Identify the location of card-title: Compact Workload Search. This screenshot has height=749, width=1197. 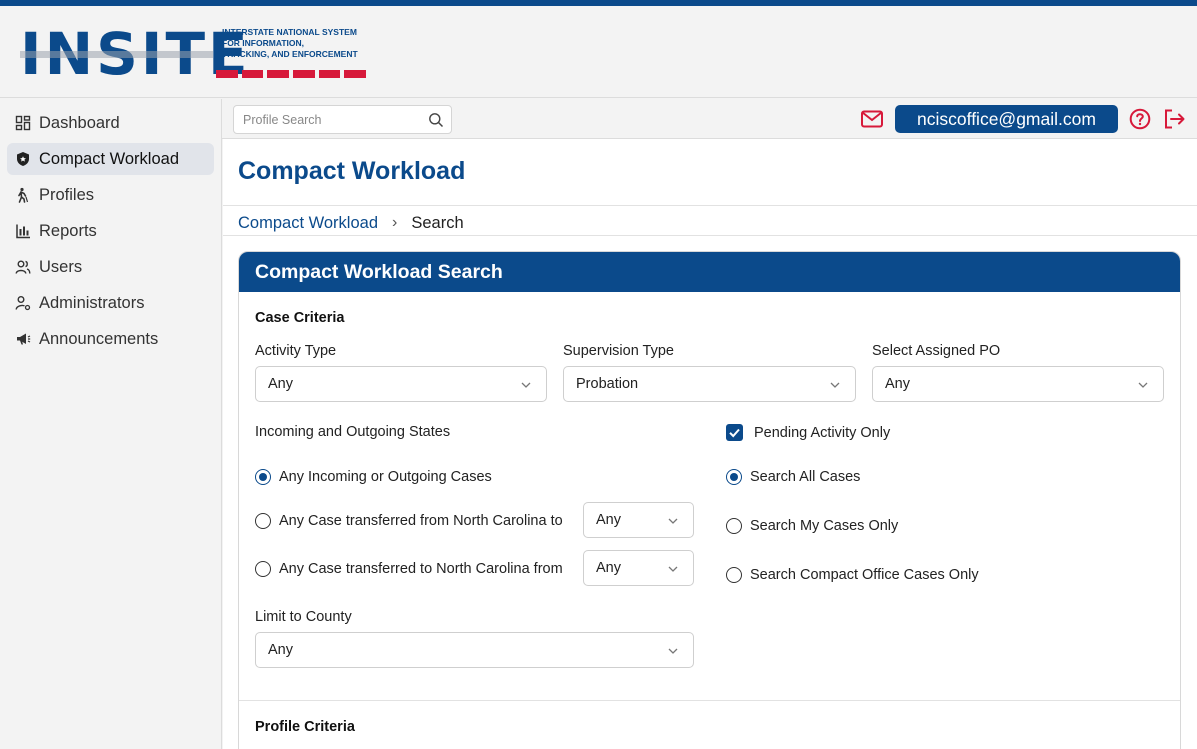
(709, 272).